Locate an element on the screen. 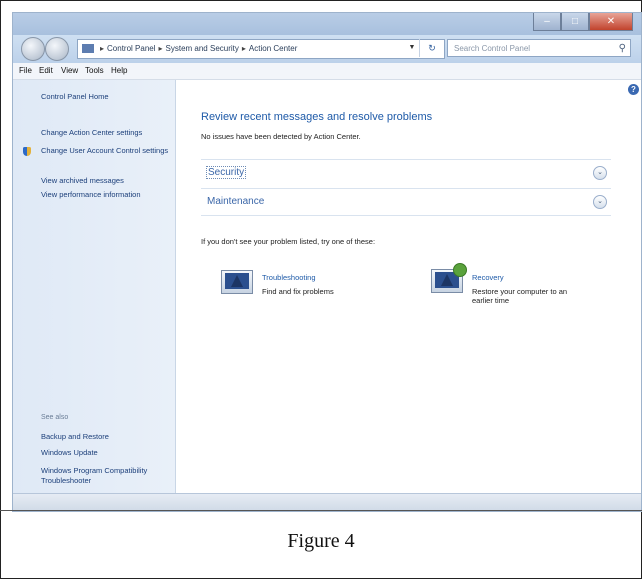  change-uac-settings-link: Change User Account Control settings is located at coordinates (106, 151).